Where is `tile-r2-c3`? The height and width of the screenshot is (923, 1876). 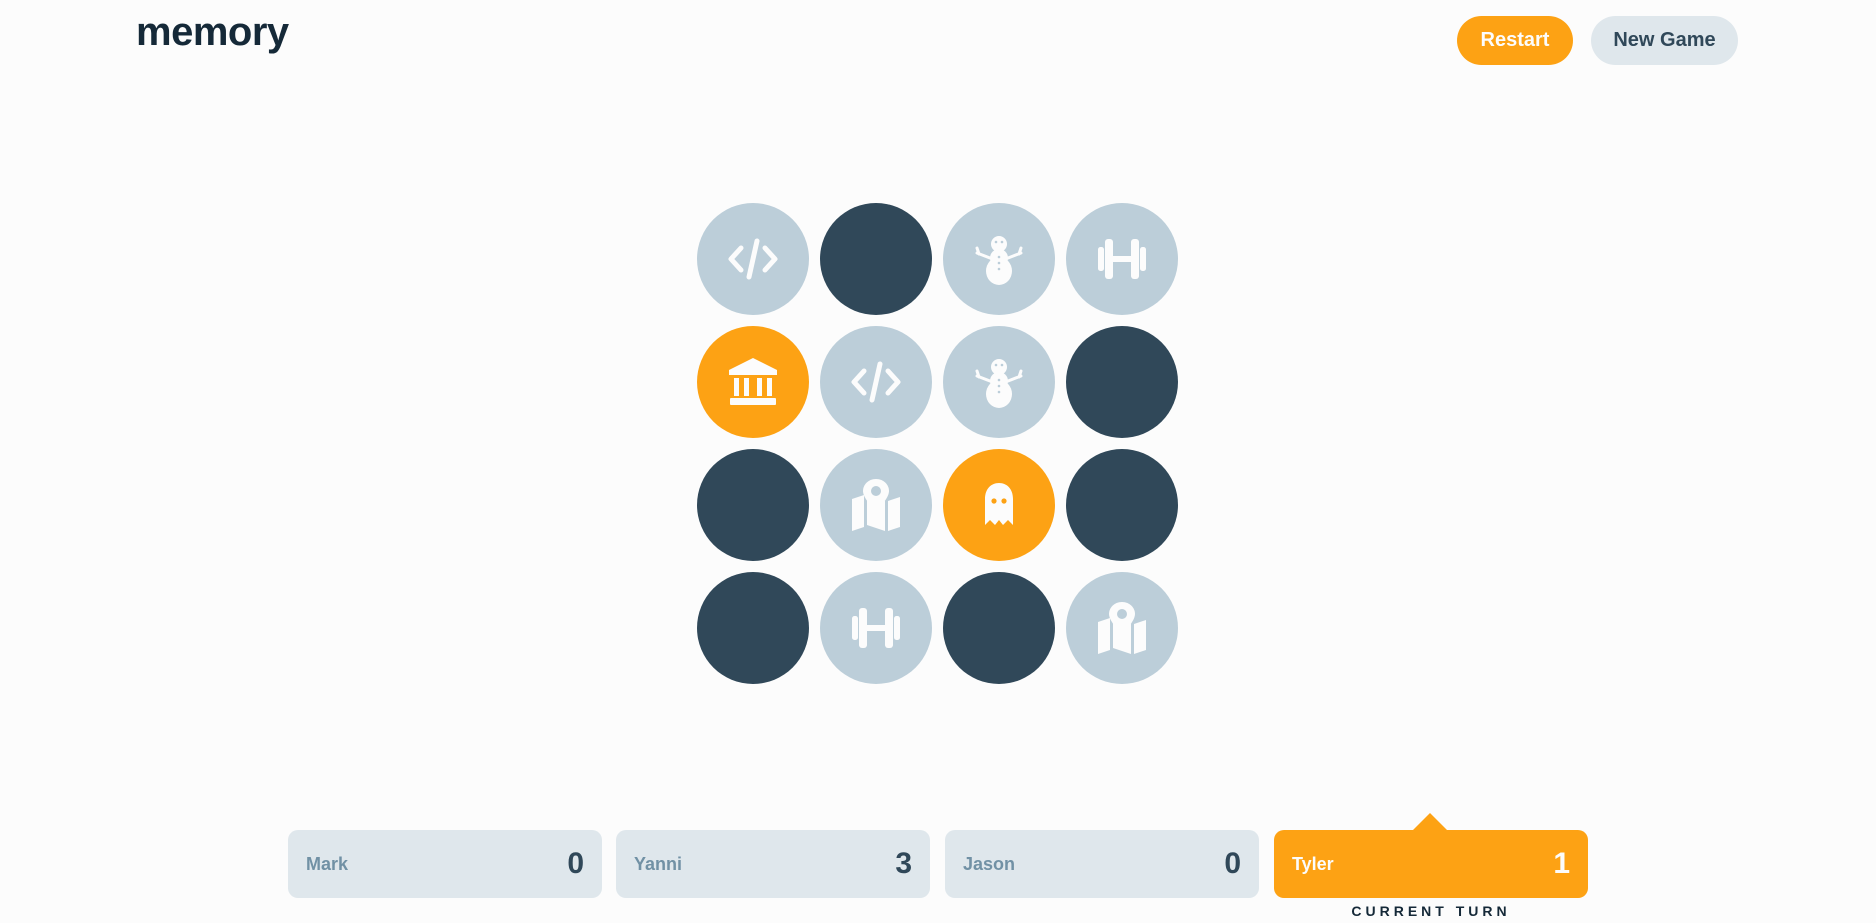 tile-r2-c3 is located at coordinates (999, 382).